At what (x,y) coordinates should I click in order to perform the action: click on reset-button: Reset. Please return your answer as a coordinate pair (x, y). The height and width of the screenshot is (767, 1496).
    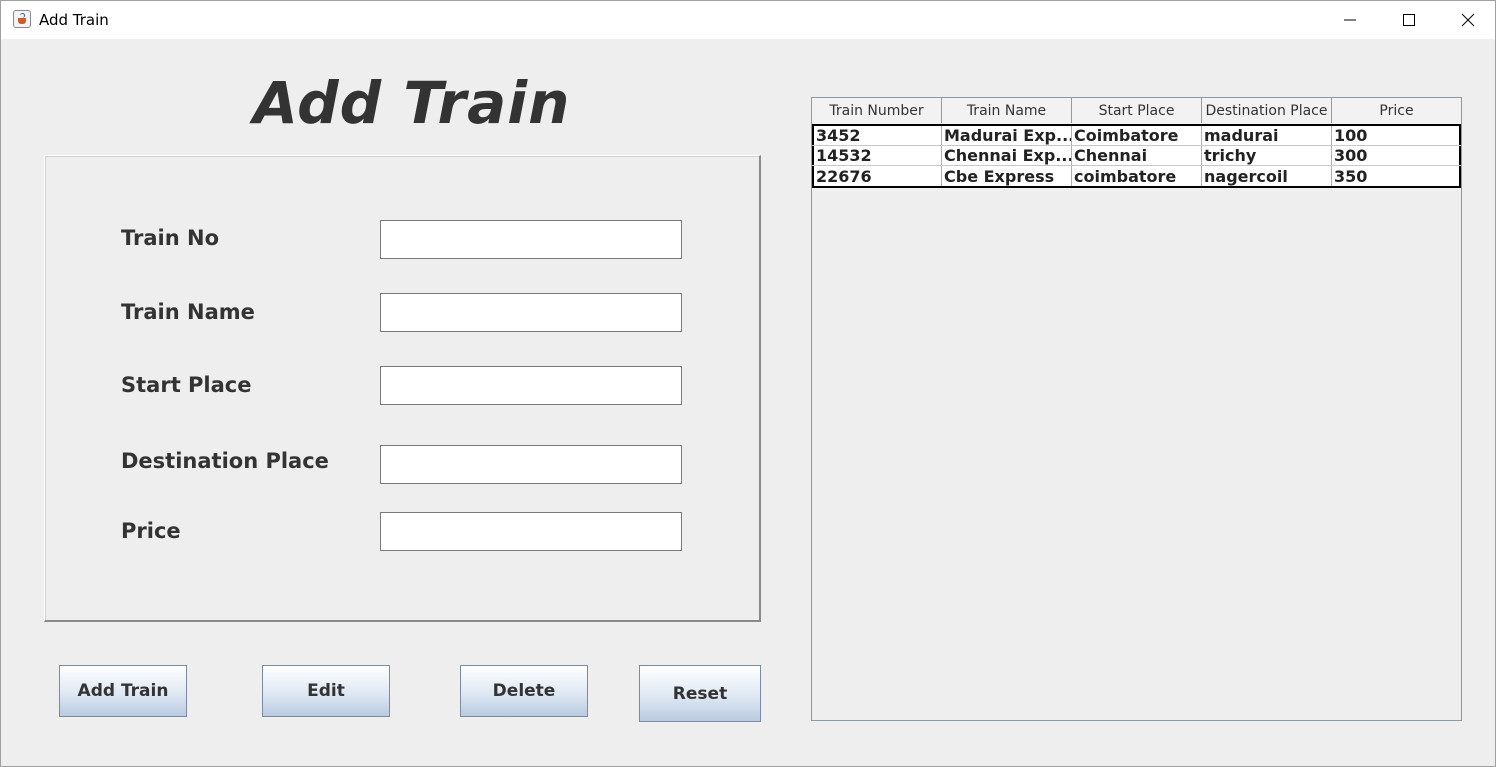
    Looking at the image, I should click on (700, 693).